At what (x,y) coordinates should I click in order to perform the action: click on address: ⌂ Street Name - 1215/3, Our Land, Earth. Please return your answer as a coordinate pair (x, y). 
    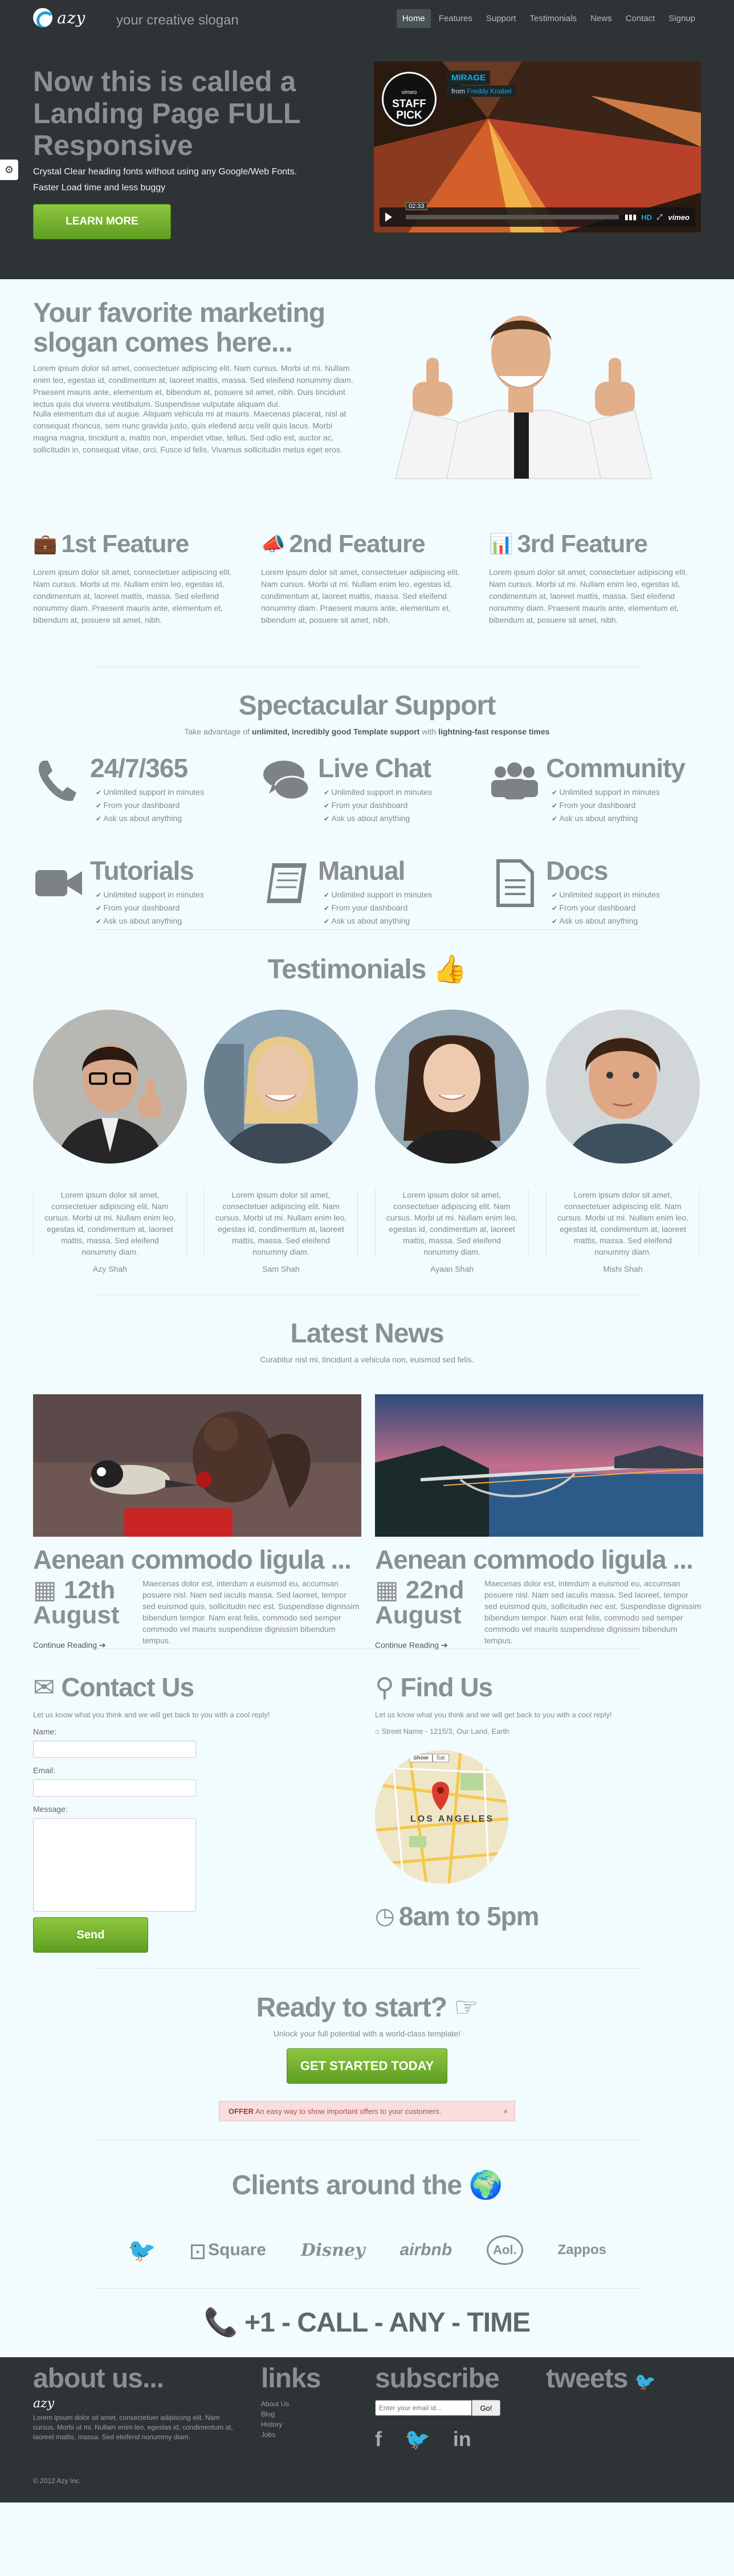
    Looking at the image, I should click on (534, 1732).